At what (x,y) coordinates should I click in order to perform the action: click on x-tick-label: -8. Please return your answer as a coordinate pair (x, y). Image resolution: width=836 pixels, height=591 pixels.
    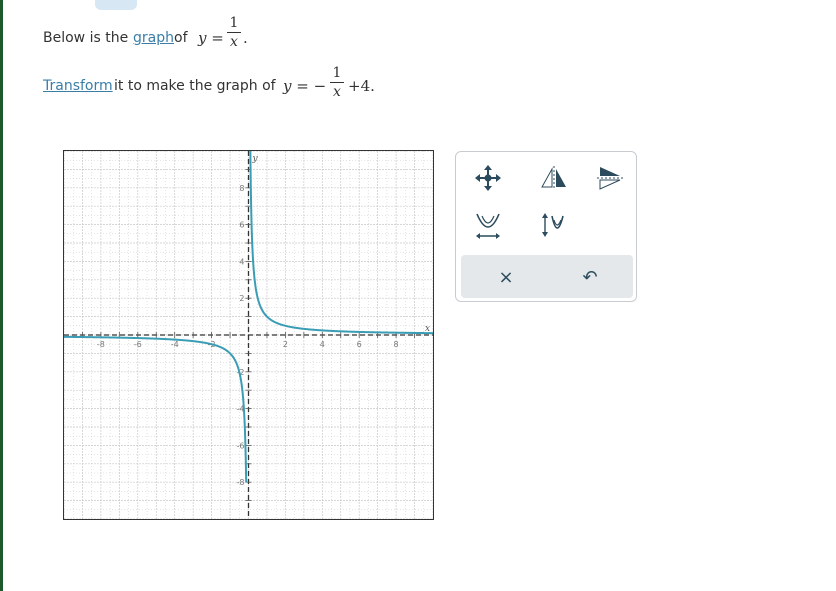
    Looking at the image, I should click on (101, 344).